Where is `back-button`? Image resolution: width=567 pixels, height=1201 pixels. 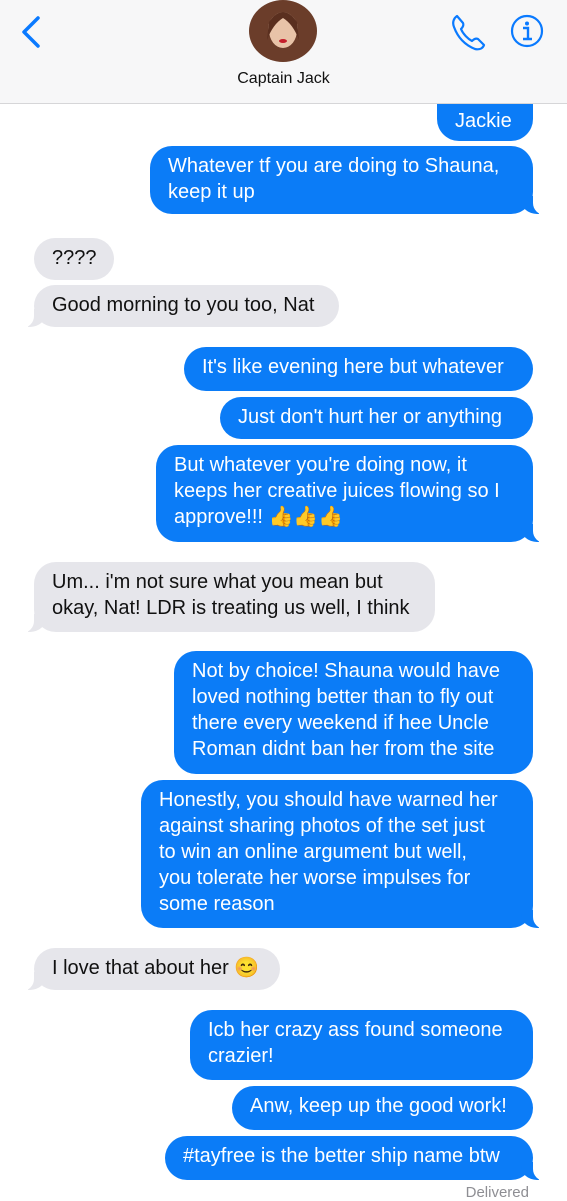 back-button is located at coordinates (34, 32).